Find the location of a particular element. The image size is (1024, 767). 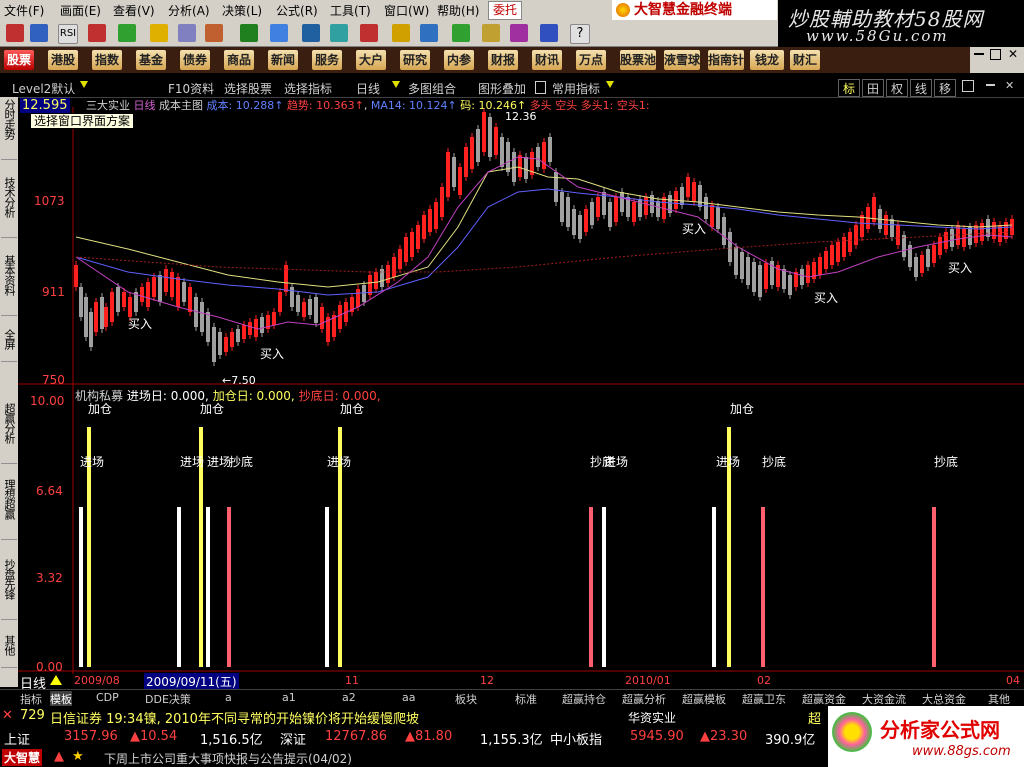

btab: 其他 is located at coordinates (999, 699).